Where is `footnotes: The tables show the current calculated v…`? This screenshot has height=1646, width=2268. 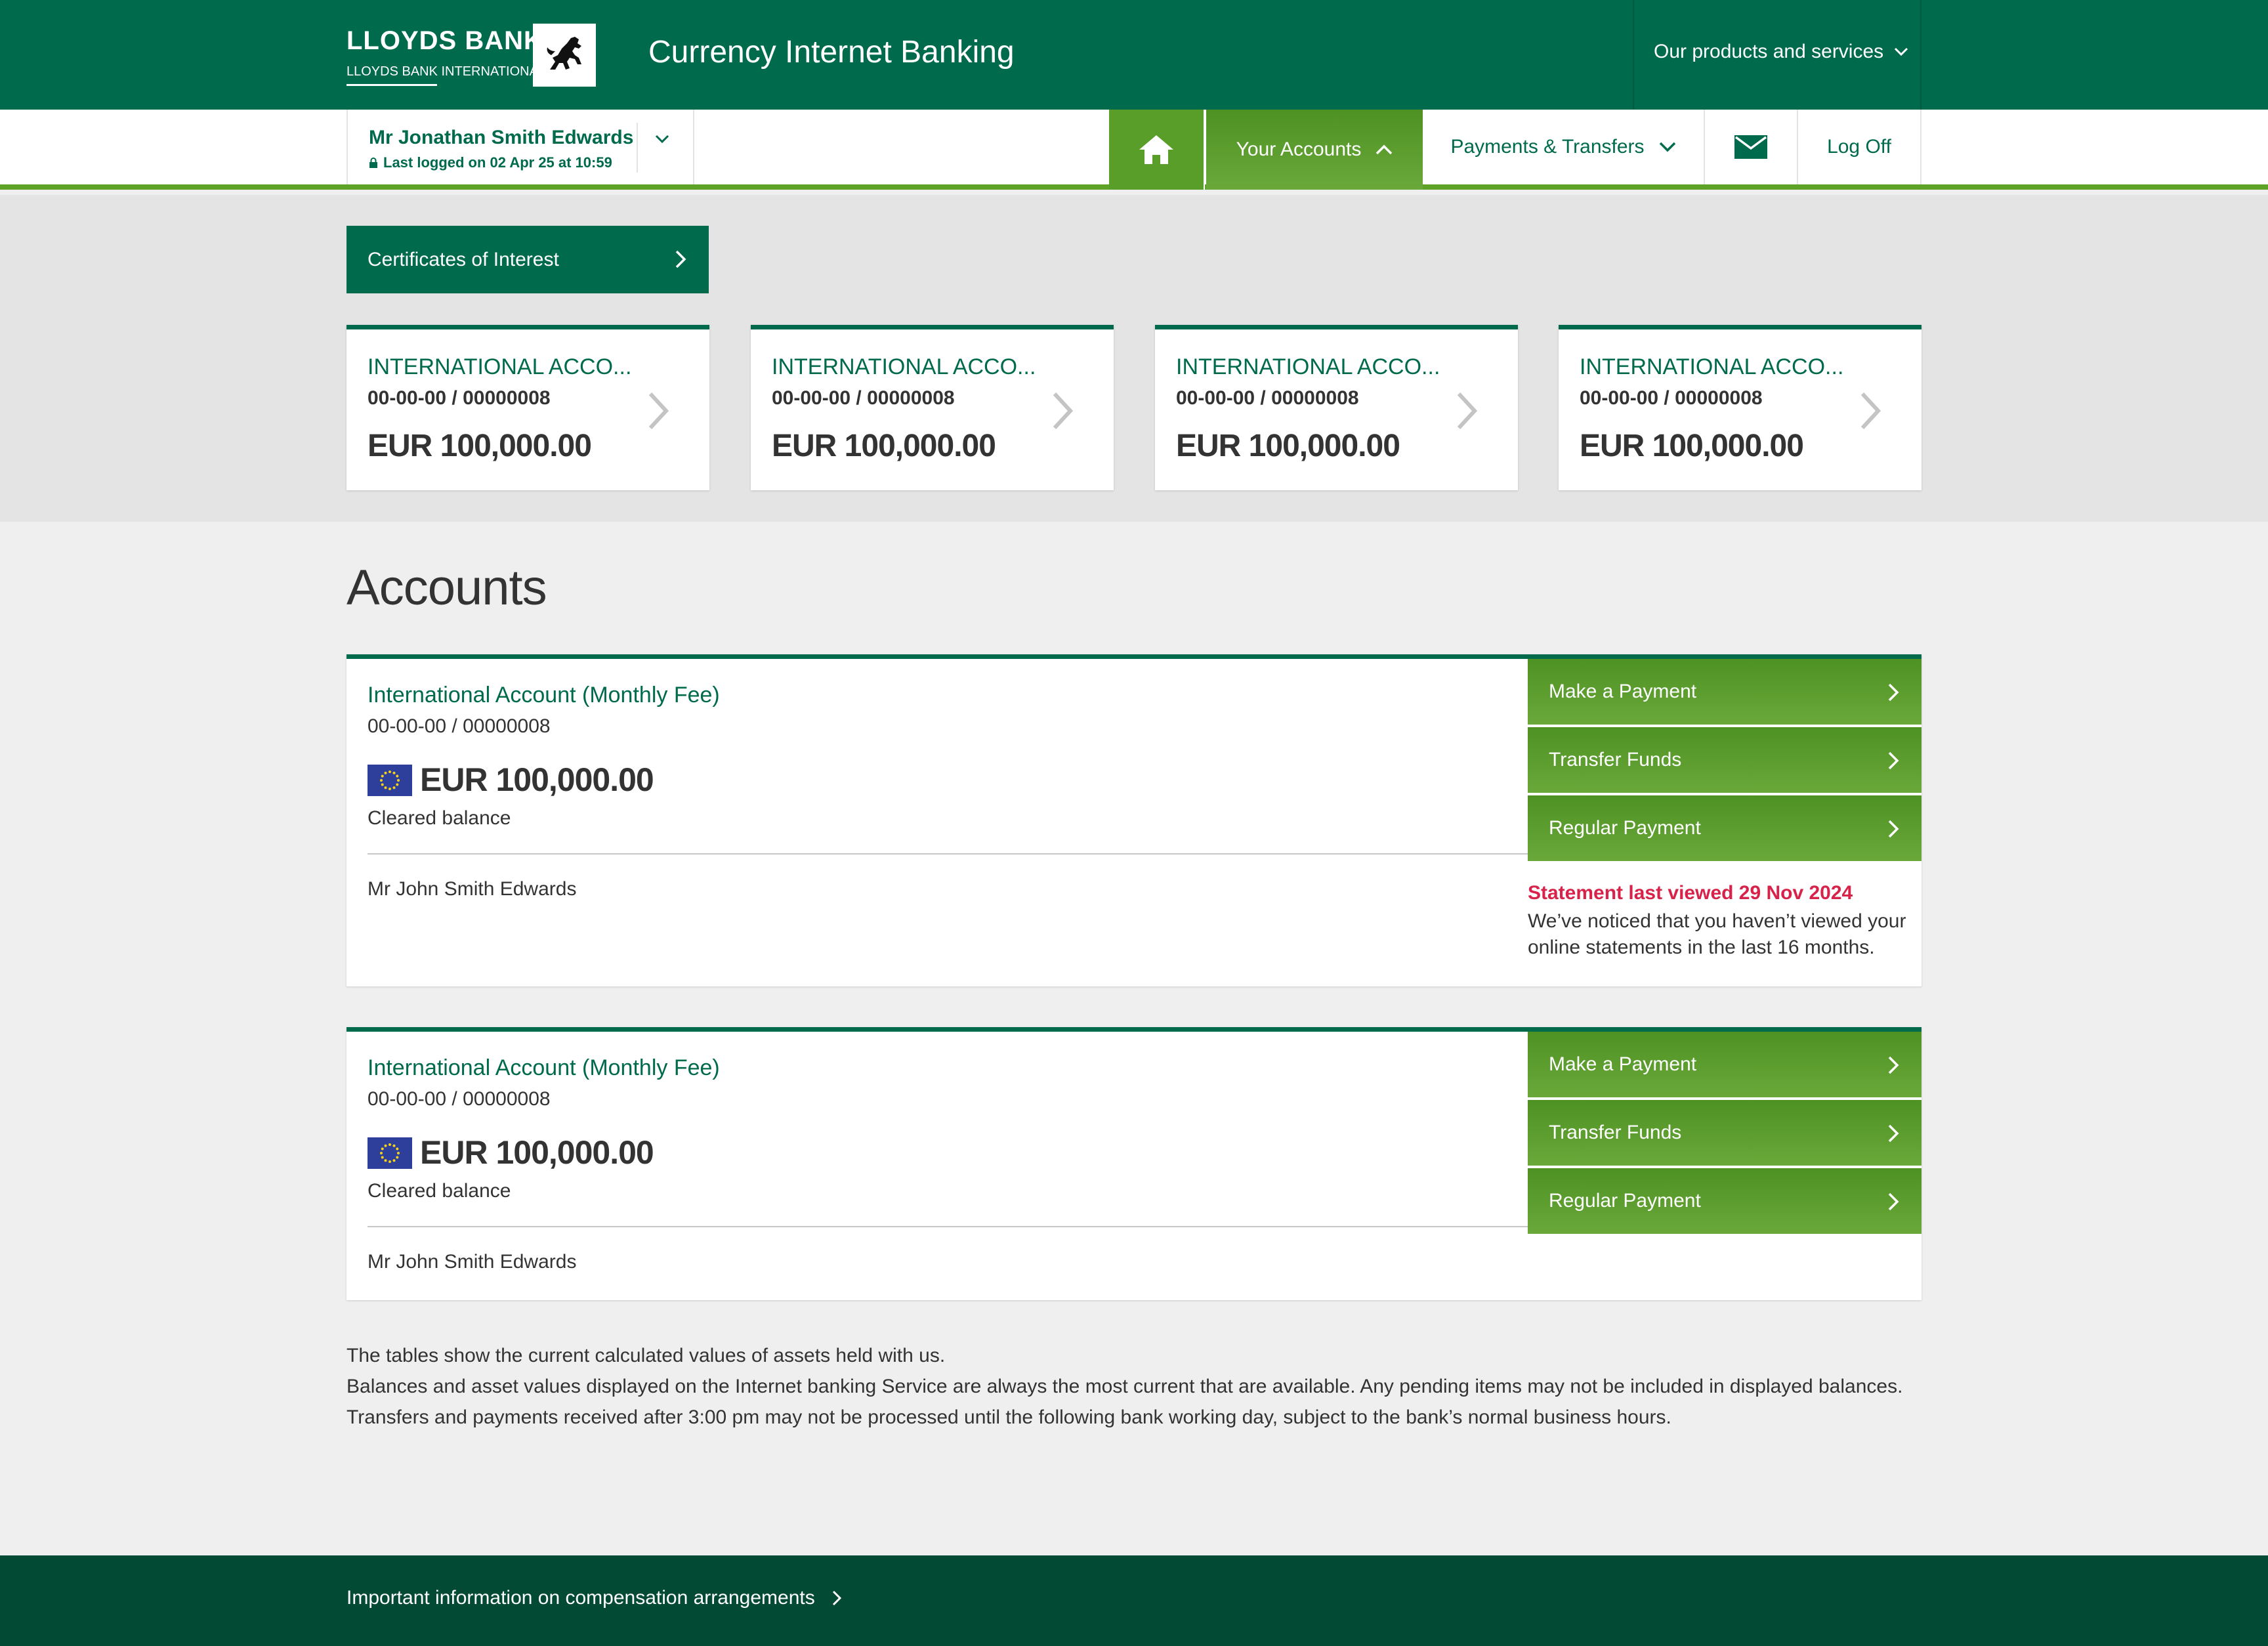 footnotes: The tables show the current calculated v… is located at coordinates (1124, 1386).